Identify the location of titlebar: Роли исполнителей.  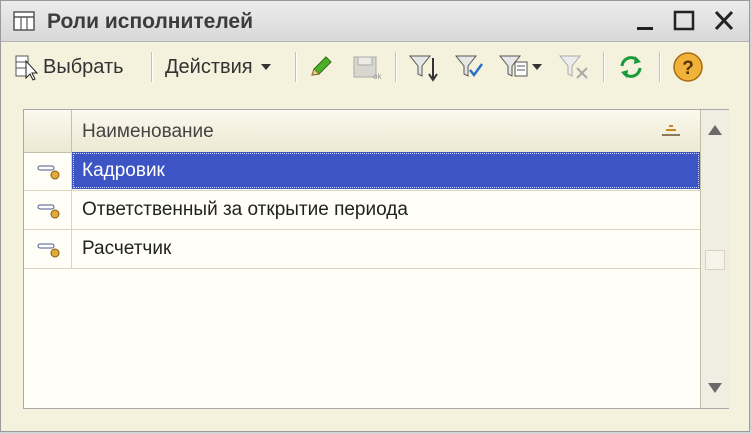
(375, 21).